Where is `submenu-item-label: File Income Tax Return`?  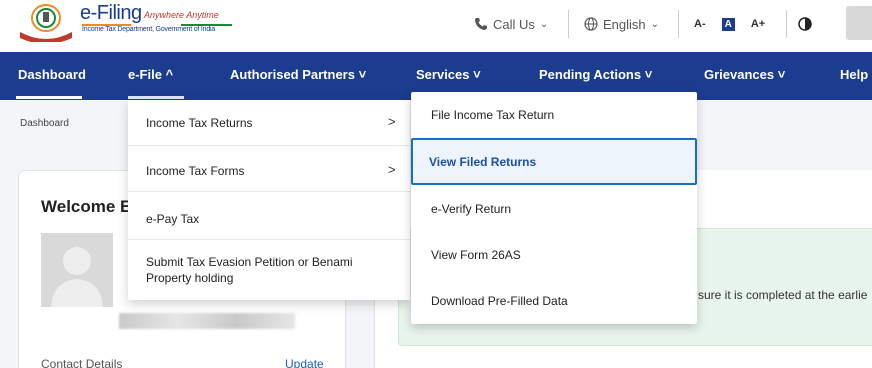 submenu-item-label: File Income Tax Return is located at coordinates (493, 115).